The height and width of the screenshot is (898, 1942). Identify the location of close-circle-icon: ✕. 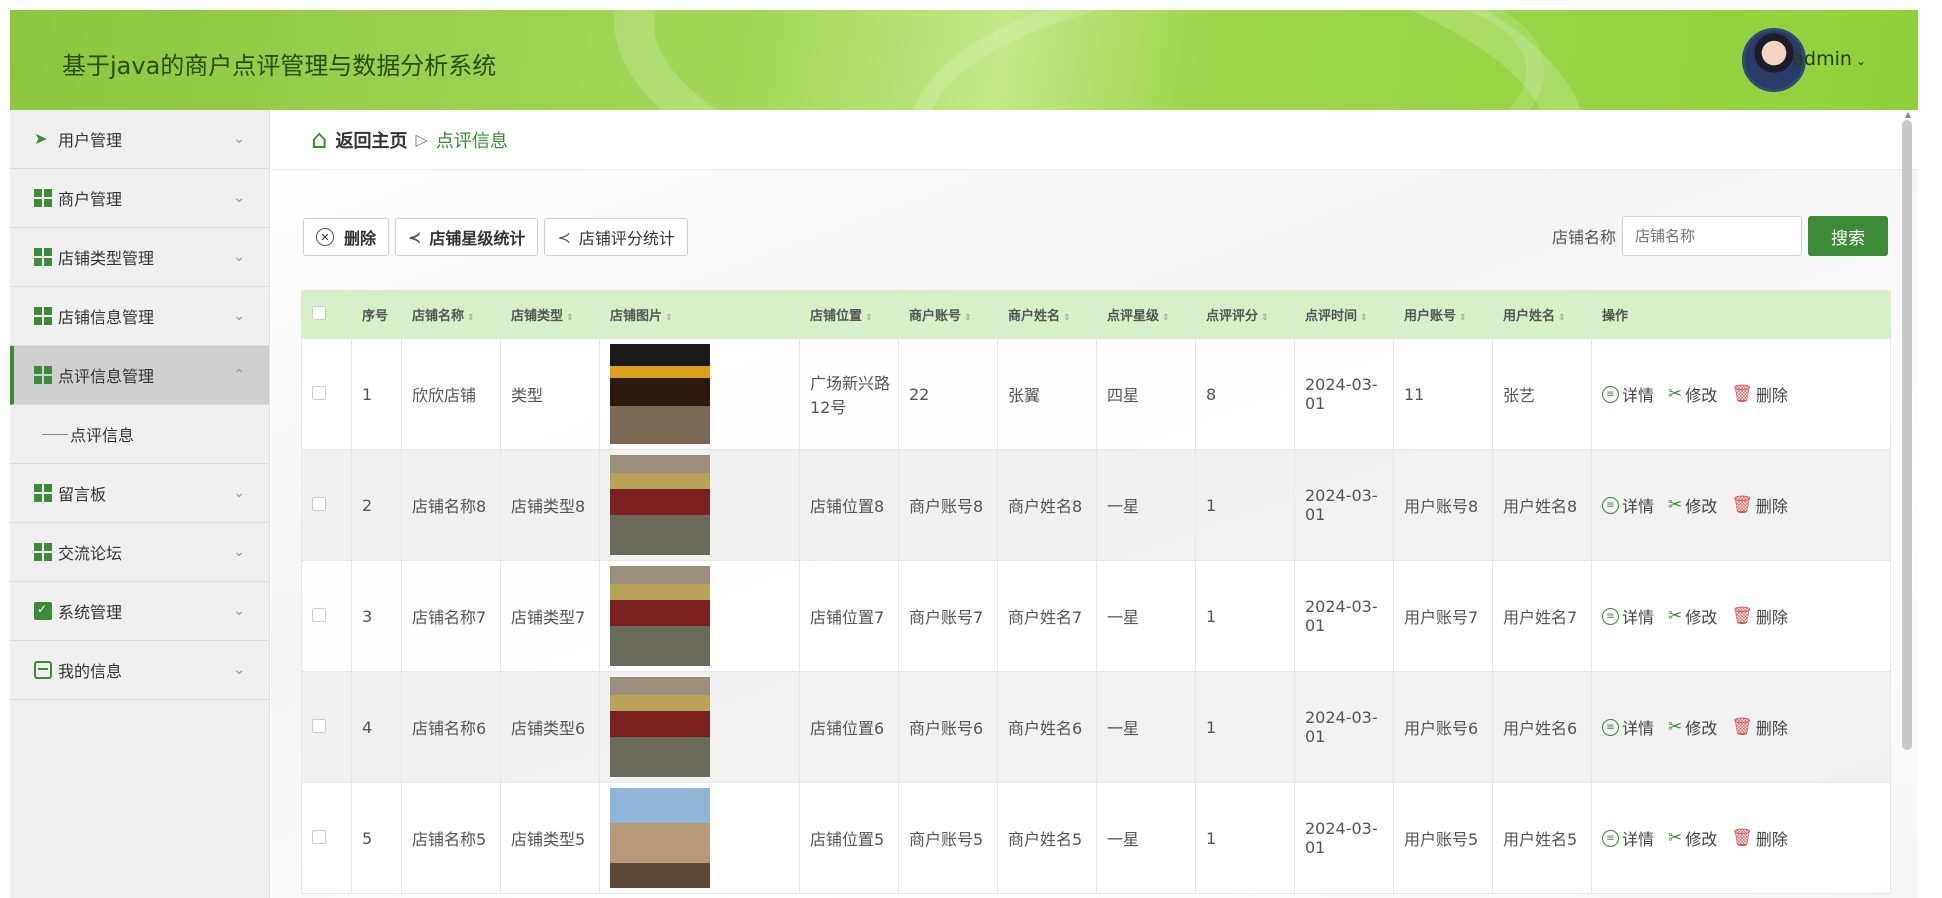
(325, 237).